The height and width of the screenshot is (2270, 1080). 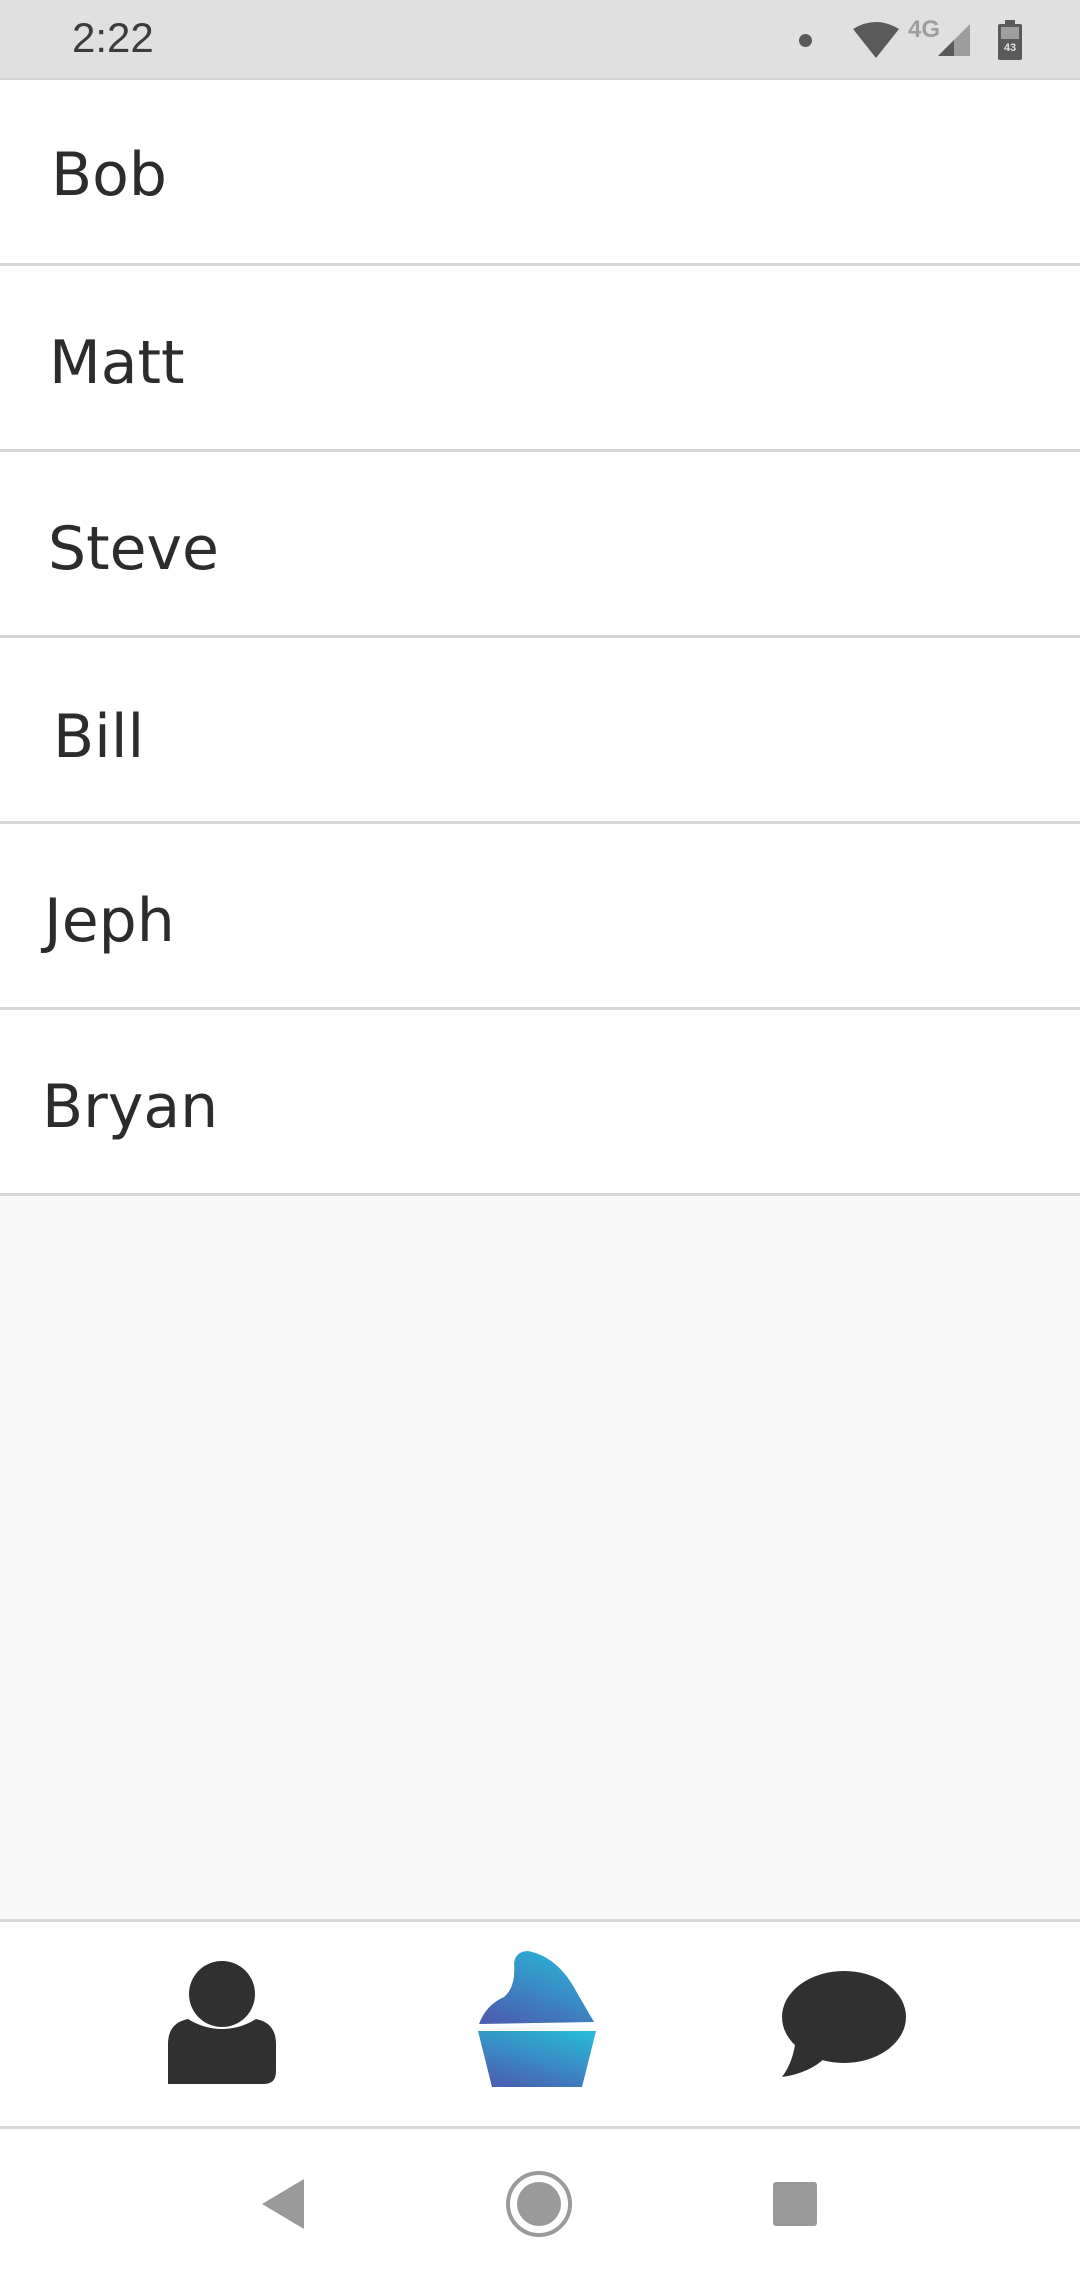 I want to click on list-item: Jeph, so click(x=540, y=917).